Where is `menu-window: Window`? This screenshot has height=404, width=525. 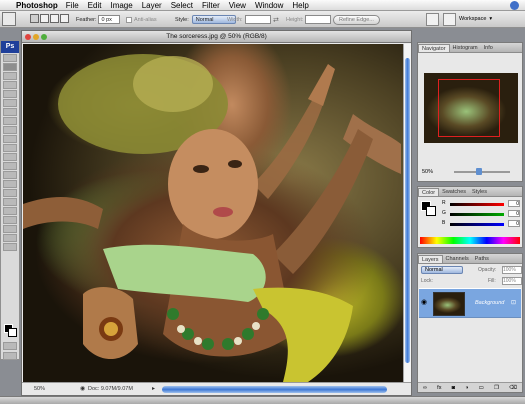
menu-window: Window is located at coordinates (269, 5).